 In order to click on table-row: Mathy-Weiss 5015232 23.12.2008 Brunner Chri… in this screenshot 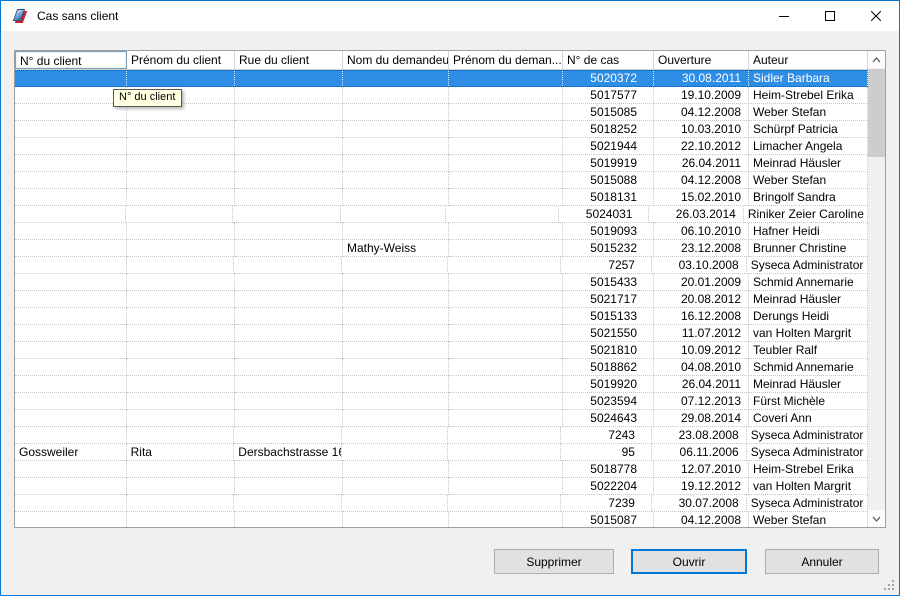, I will do `click(441, 248)`.